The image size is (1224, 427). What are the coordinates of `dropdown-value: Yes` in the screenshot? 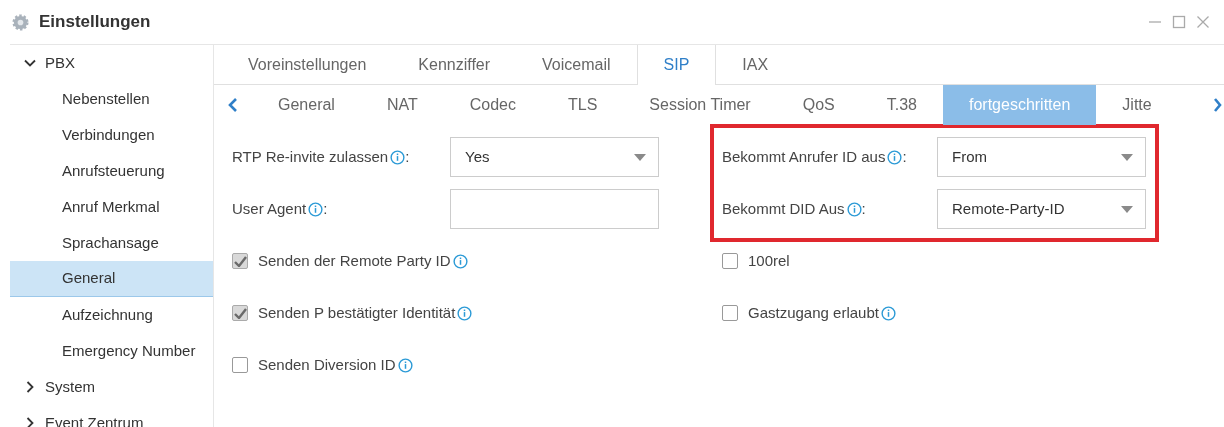 It's located at (477, 156).